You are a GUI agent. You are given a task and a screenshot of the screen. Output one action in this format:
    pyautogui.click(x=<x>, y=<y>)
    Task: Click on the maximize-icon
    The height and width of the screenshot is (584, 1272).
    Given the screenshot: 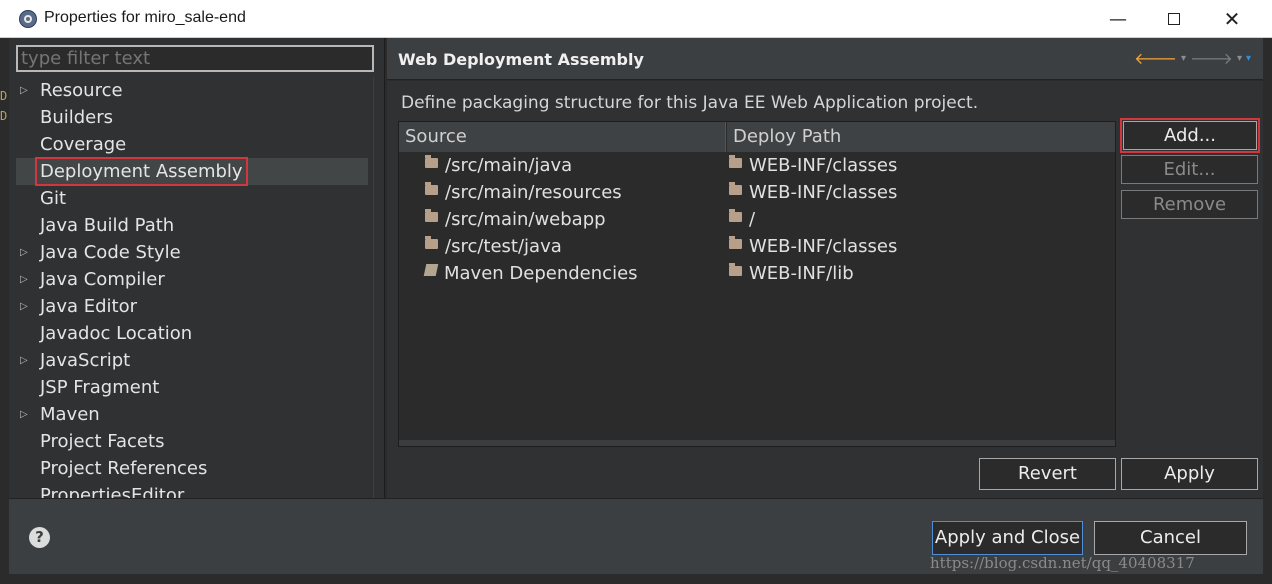 What is the action you would take?
    pyautogui.click(x=1174, y=19)
    